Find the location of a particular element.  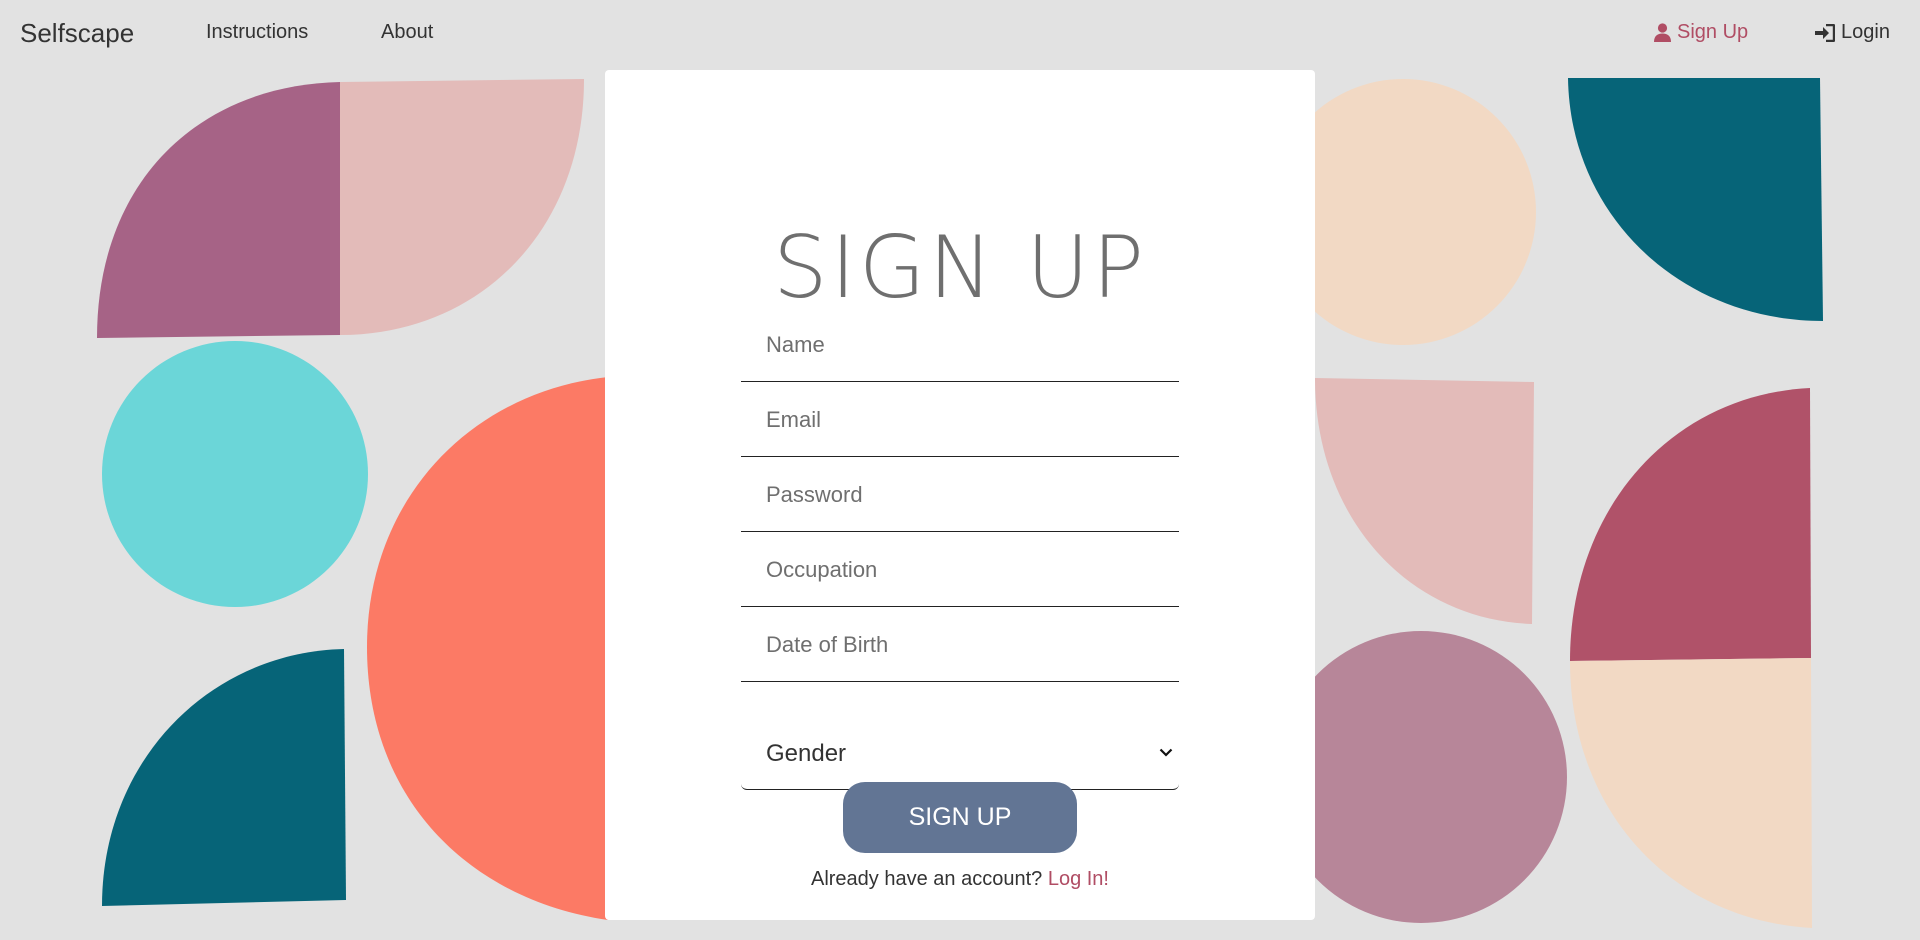

cyan-circle-shape is located at coordinates (235, 474).